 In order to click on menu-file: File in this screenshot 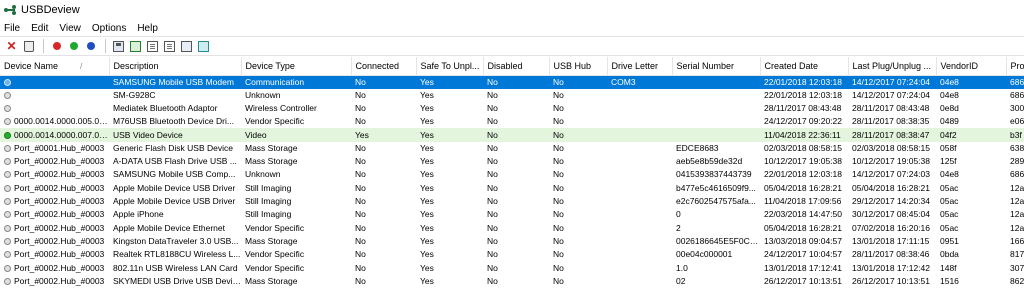, I will do `click(12, 28)`.